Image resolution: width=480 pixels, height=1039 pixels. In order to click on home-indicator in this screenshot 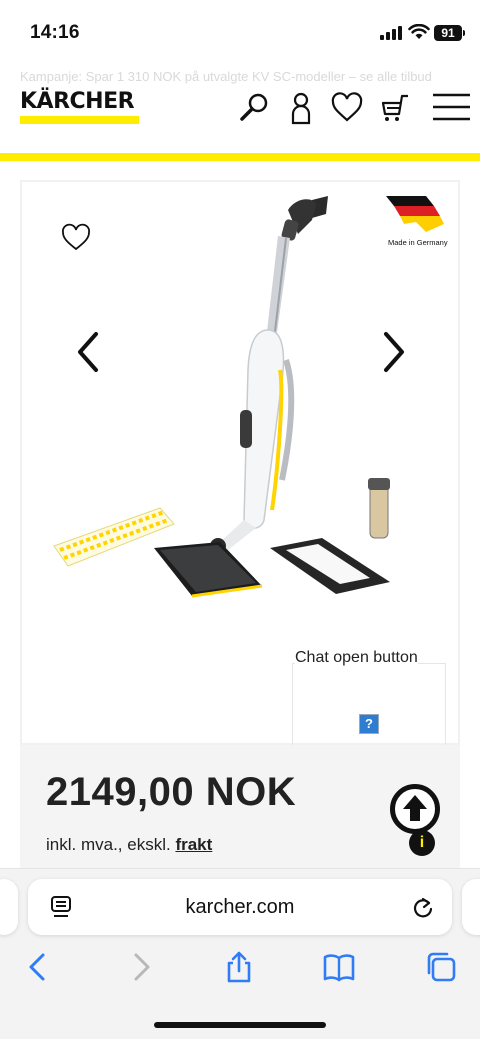, I will do `click(240, 1025)`.